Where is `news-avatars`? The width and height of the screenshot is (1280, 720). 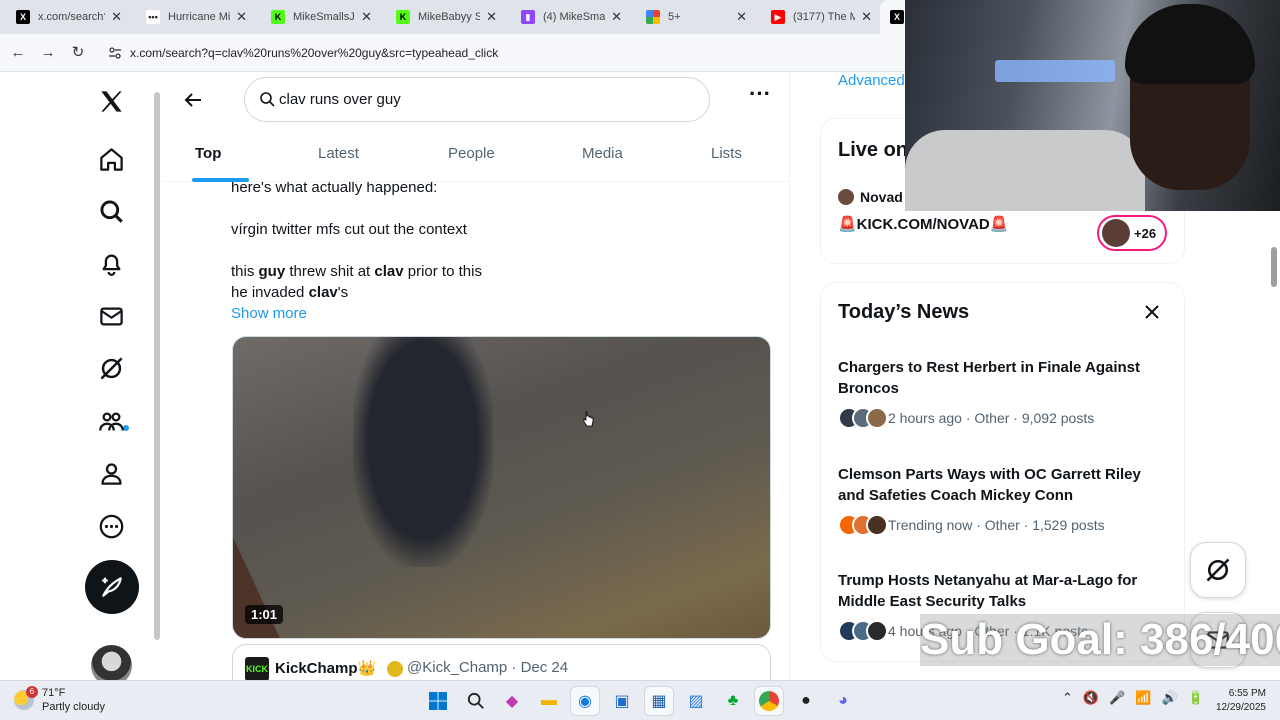 news-avatars is located at coordinates (863, 418).